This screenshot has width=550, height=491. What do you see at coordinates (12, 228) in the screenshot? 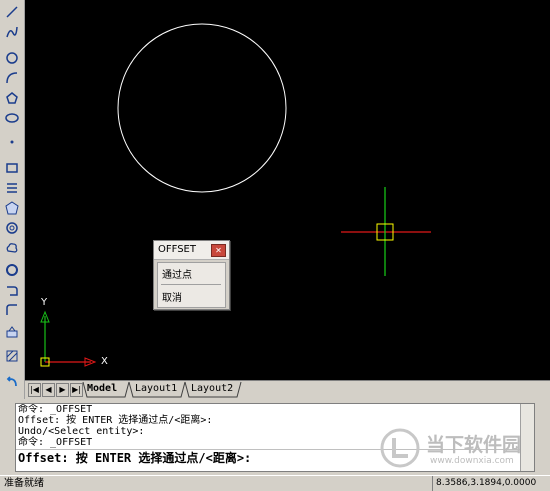
I see `donut-tool-icon` at bounding box center [12, 228].